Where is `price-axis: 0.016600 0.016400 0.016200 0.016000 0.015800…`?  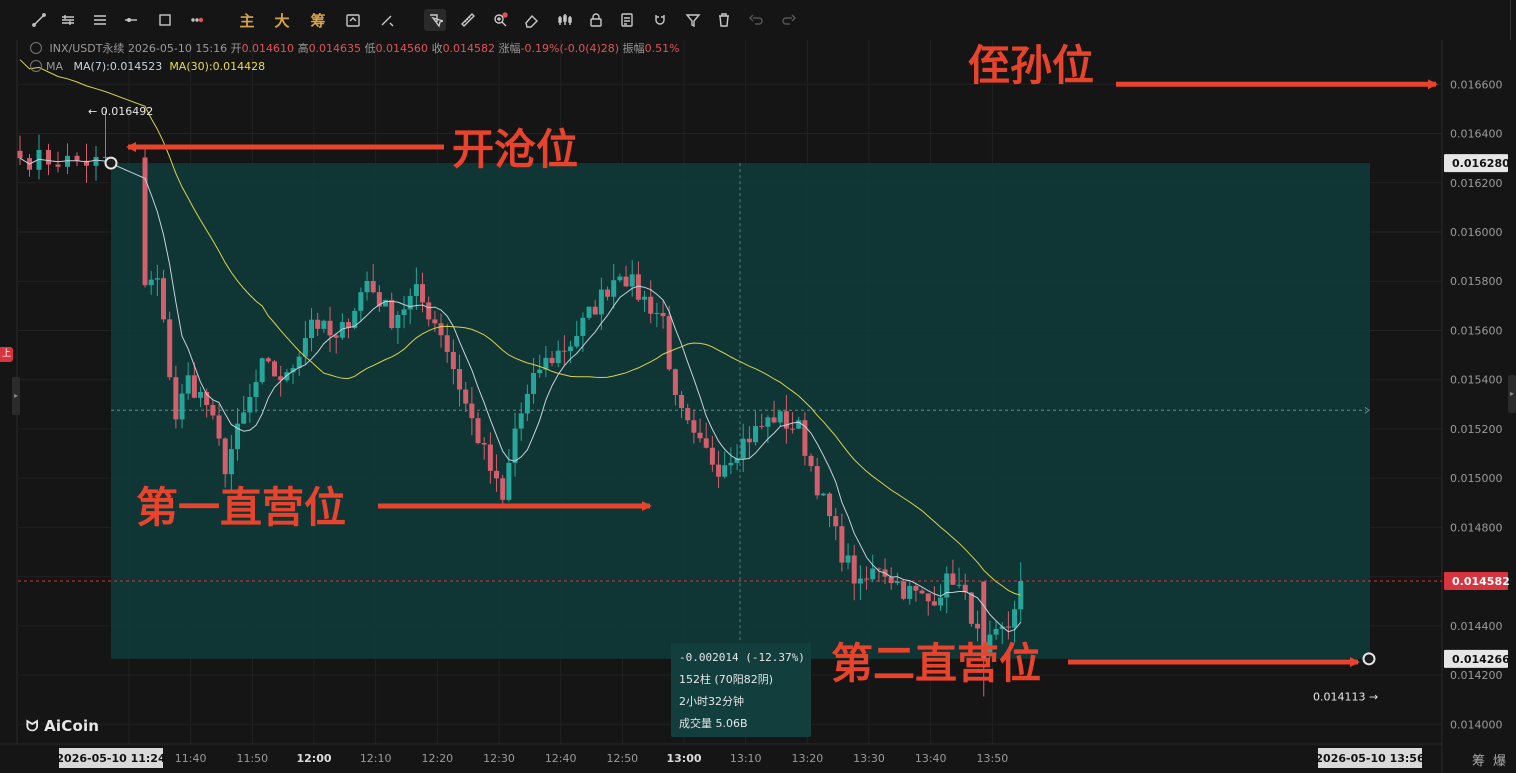 price-axis: 0.016600 0.016400 0.016200 0.016000 0.015800… is located at coordinates (1476, 404).